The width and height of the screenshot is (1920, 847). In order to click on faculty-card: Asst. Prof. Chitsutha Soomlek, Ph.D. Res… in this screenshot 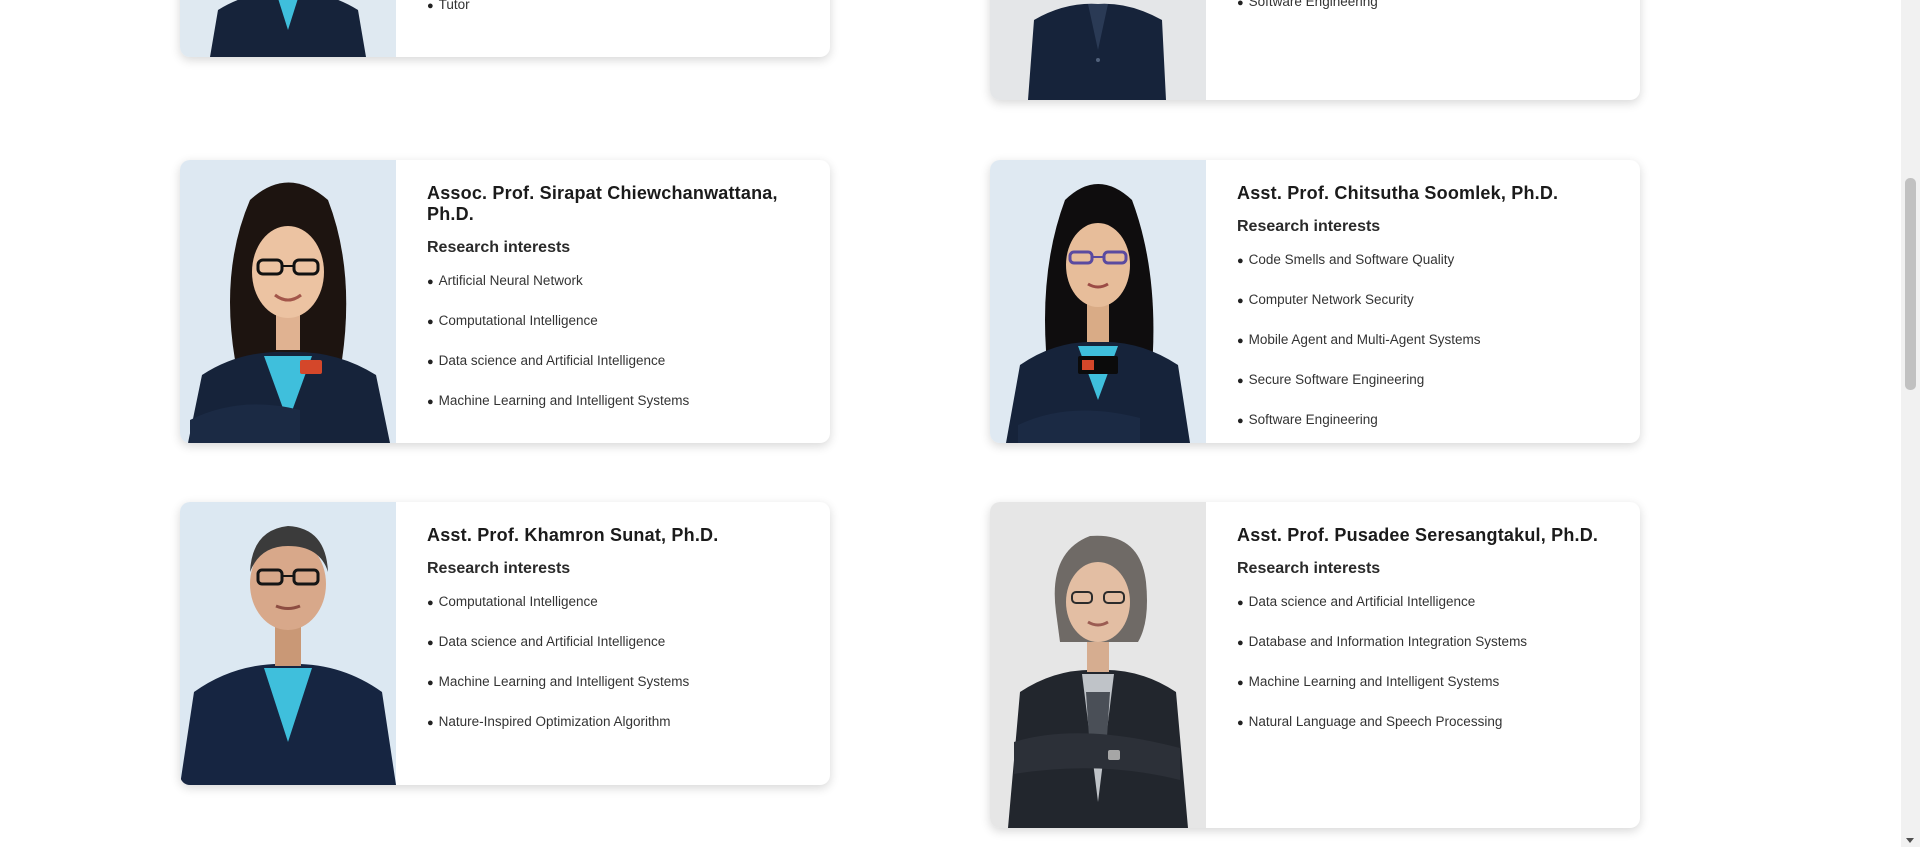, I will do `click(1315, 301)`.